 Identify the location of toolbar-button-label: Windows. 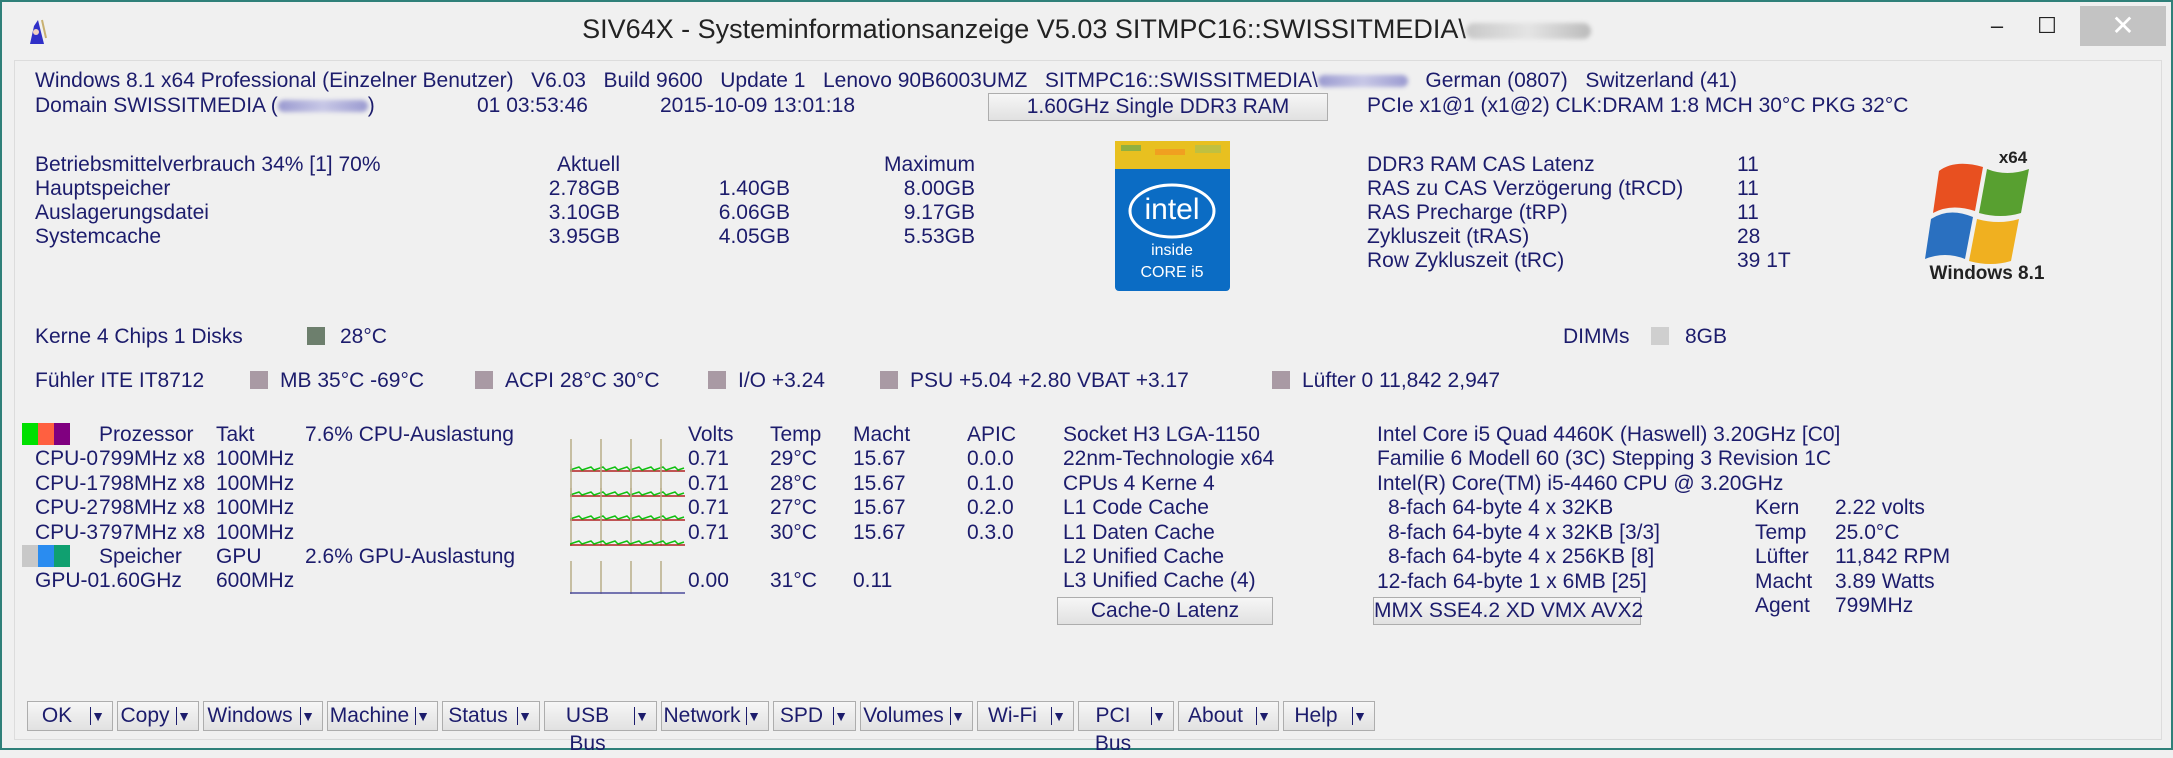
(250, 716).